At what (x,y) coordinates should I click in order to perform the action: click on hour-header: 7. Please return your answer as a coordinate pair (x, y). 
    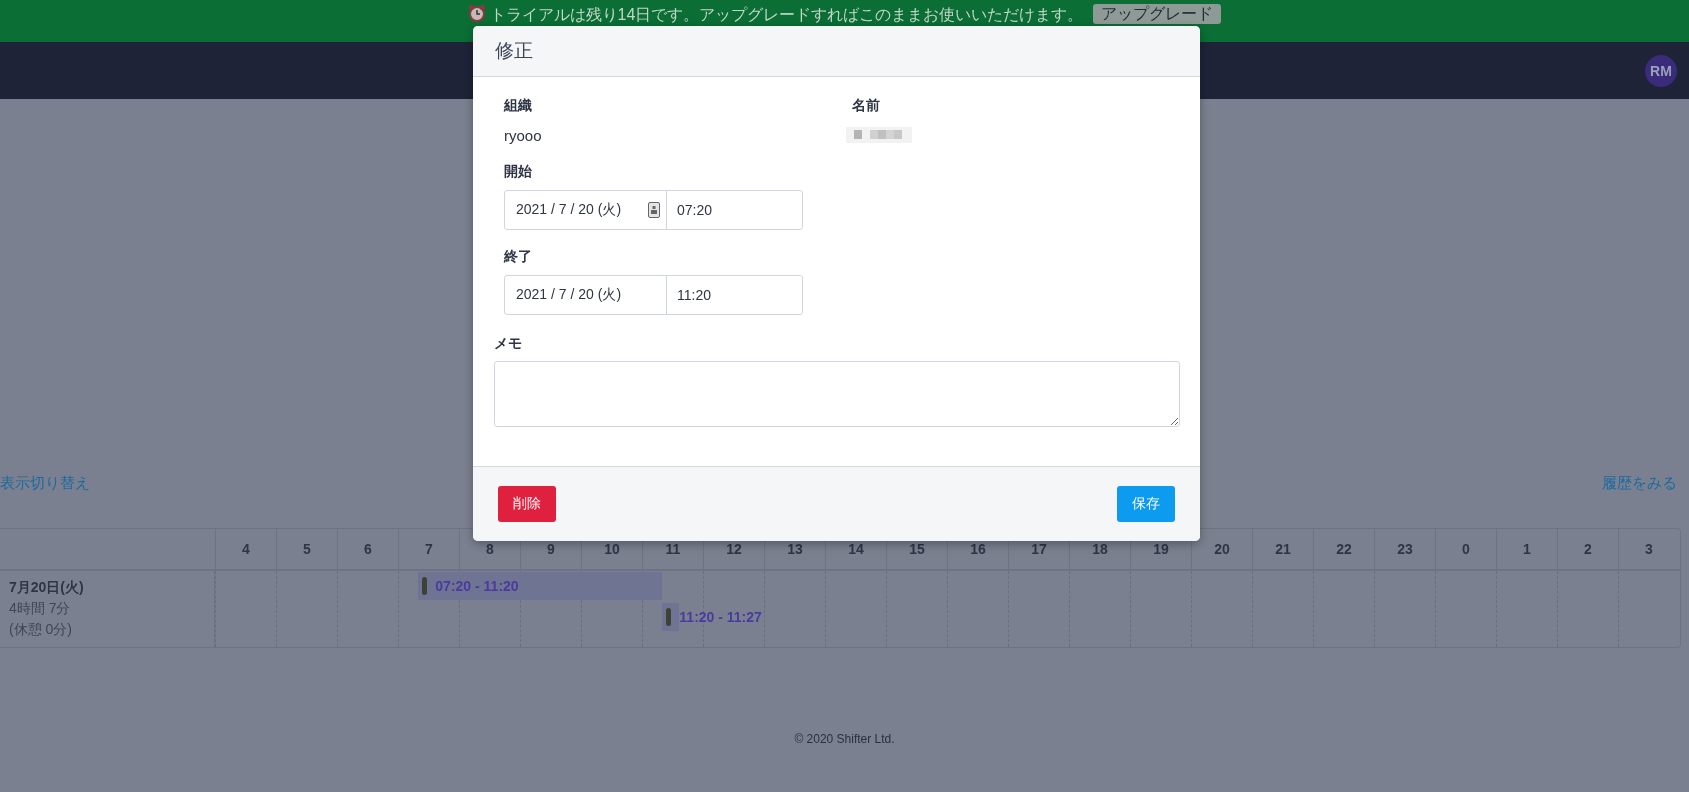
    Looking at the image, I should click on (428, 549).